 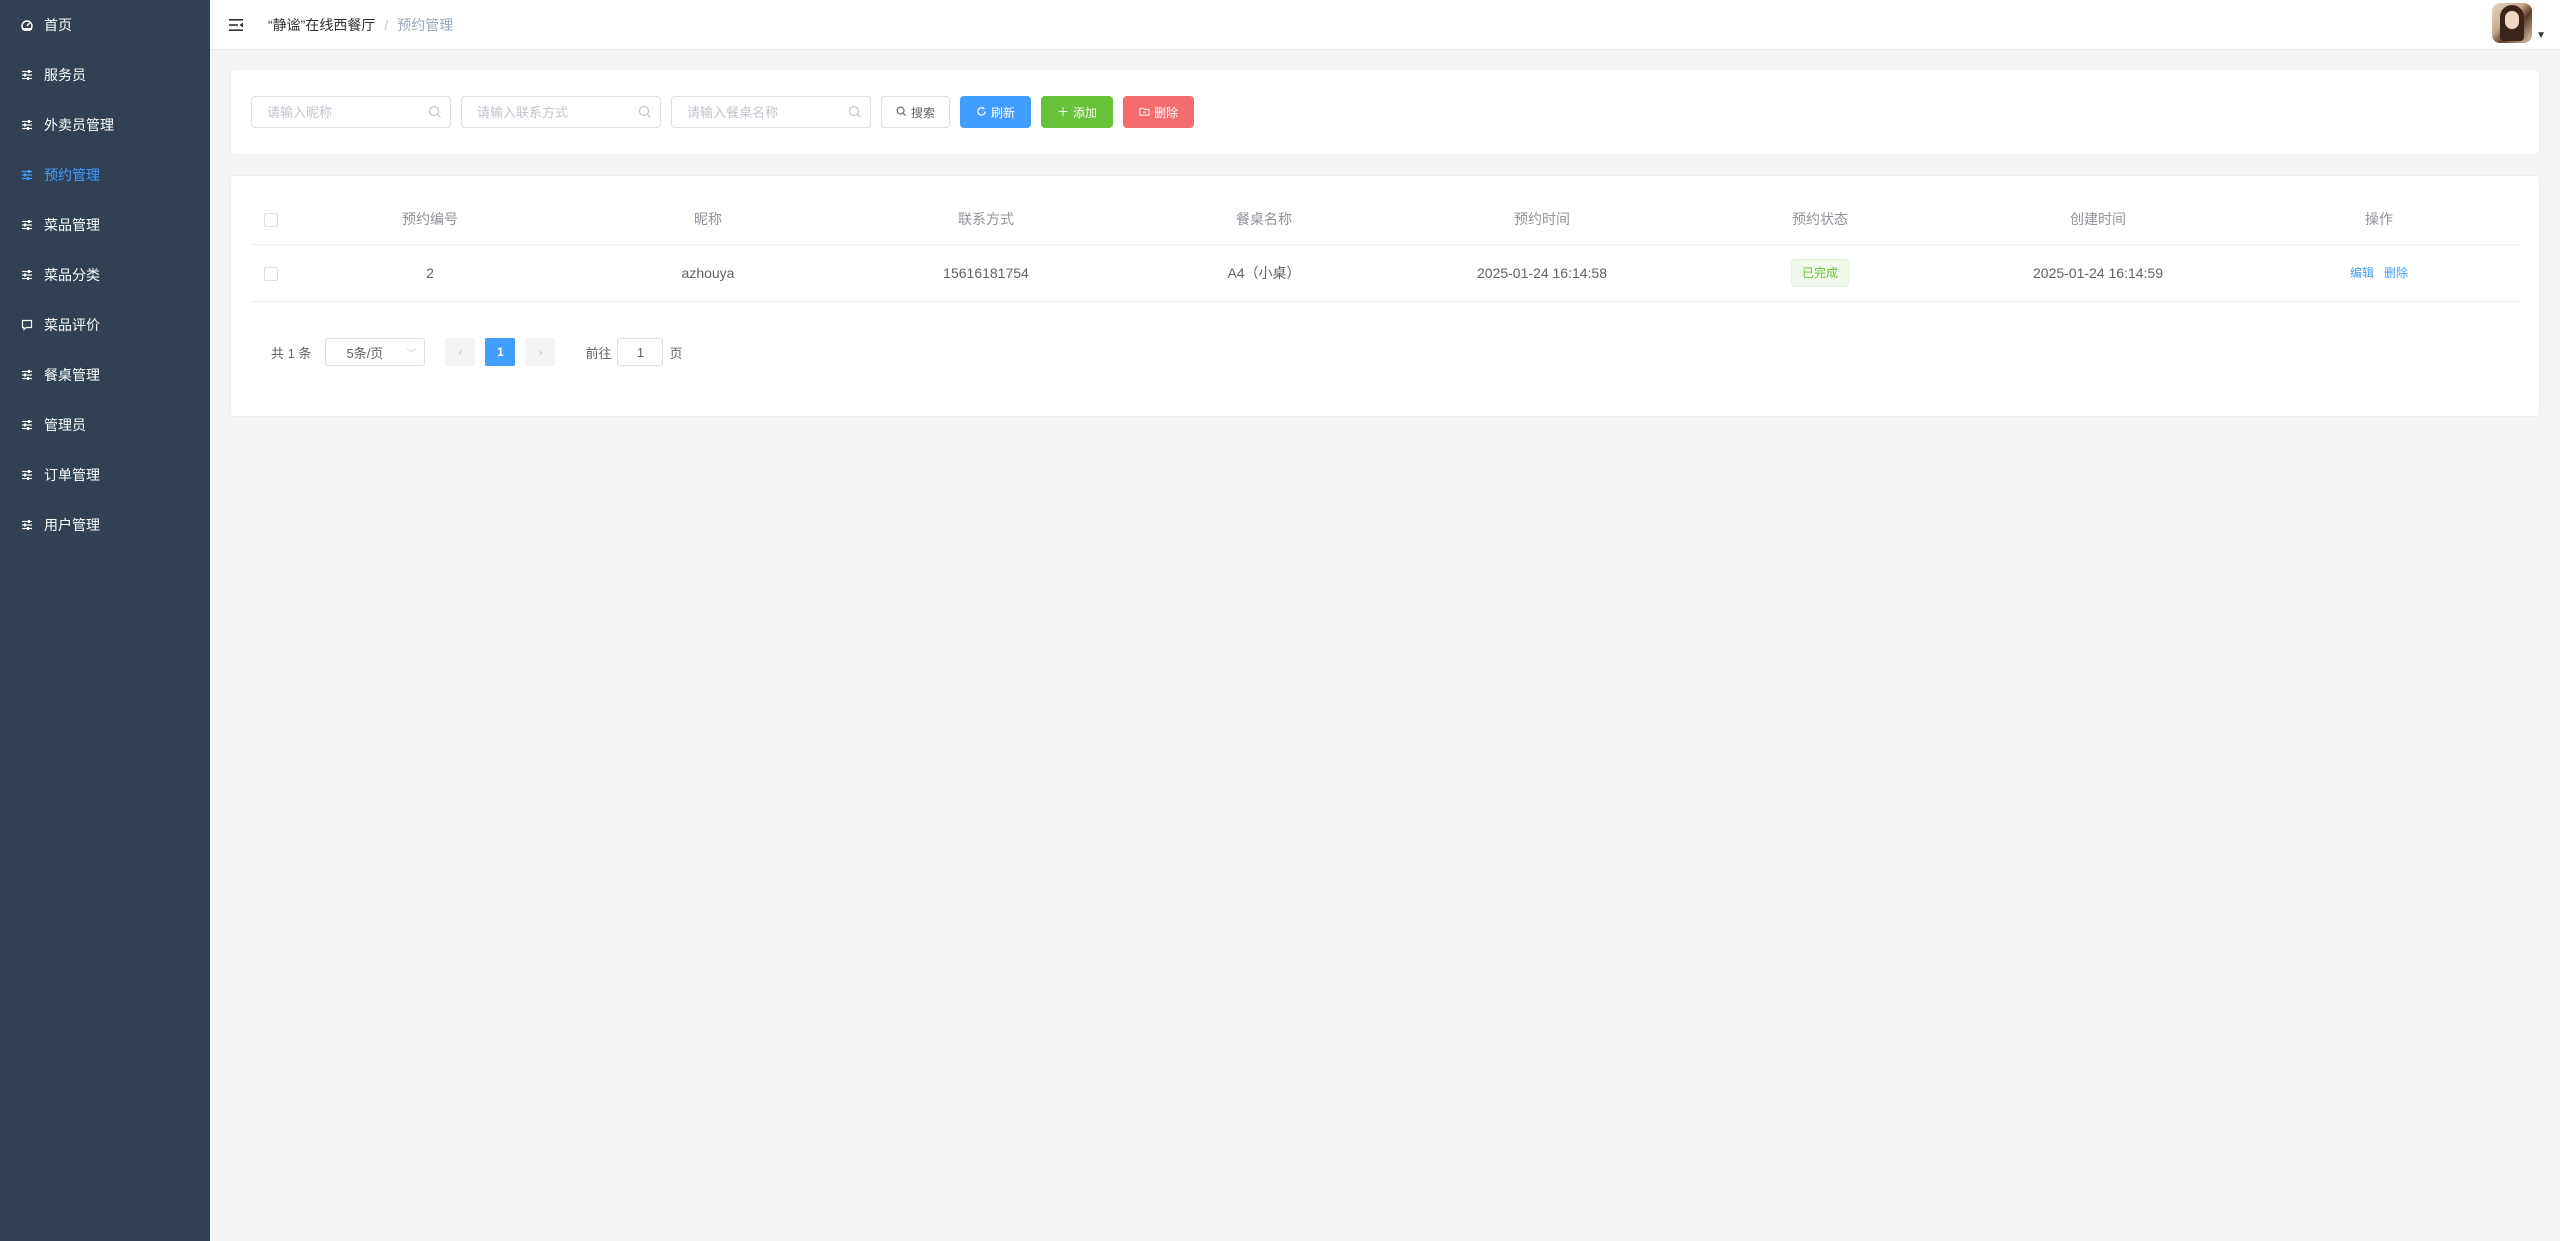 What do you see at coordinates (1385, 112) in the screenshot?
I see `search-panel: 搜索 刷新 ＋ 添加 删除` at bounding box center [1385, 112].